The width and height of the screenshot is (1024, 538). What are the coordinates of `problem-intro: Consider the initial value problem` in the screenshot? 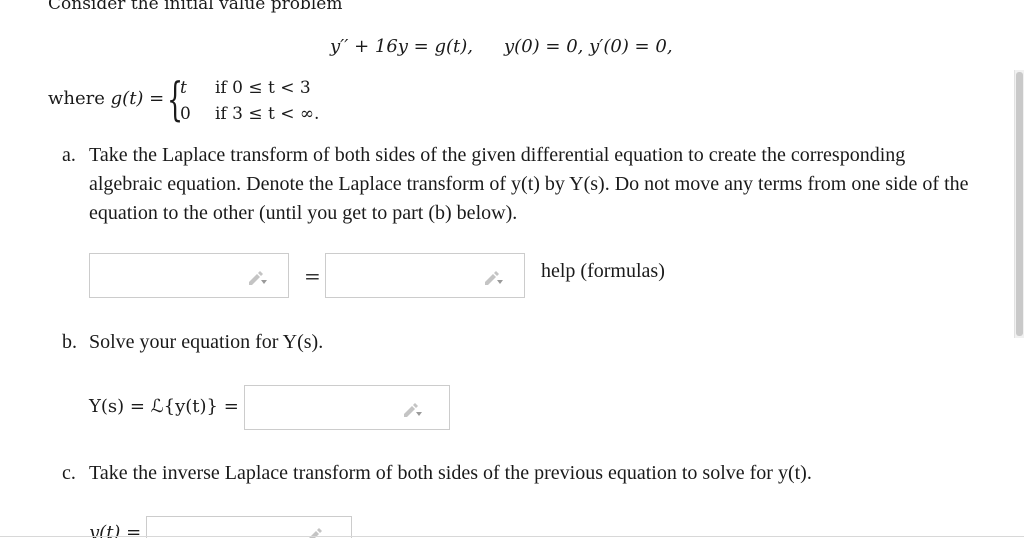 It's located at (195, 7).